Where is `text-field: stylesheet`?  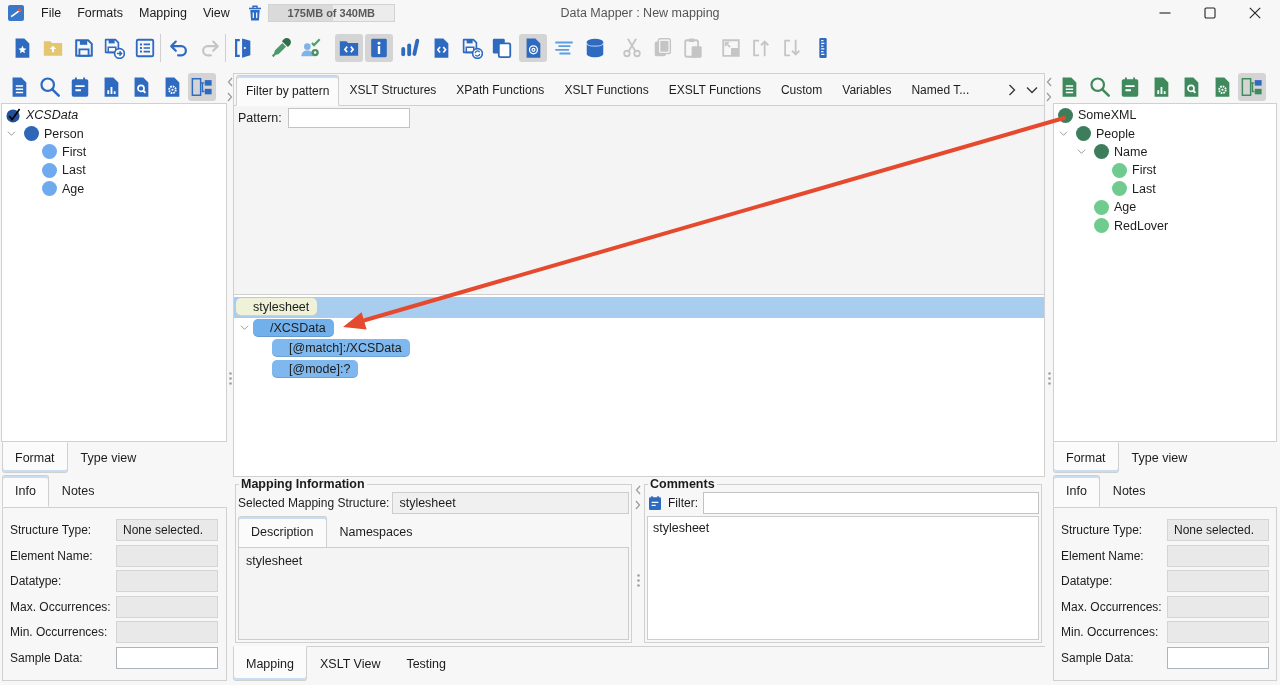
text-field: stylesheet is located at coordinates (510, 503).